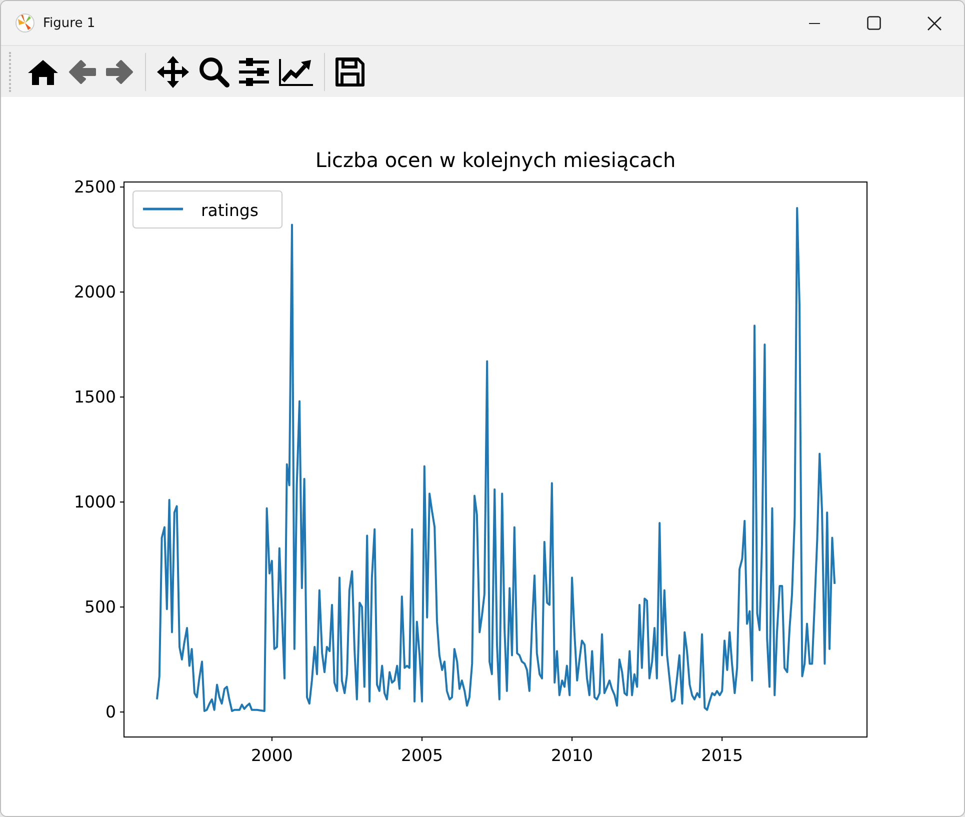 The width and height of the screenshot is (965, 817). Describe the element at coordinates (229, 210) in the screenshot. I see `legend-label: ratings` at that location.